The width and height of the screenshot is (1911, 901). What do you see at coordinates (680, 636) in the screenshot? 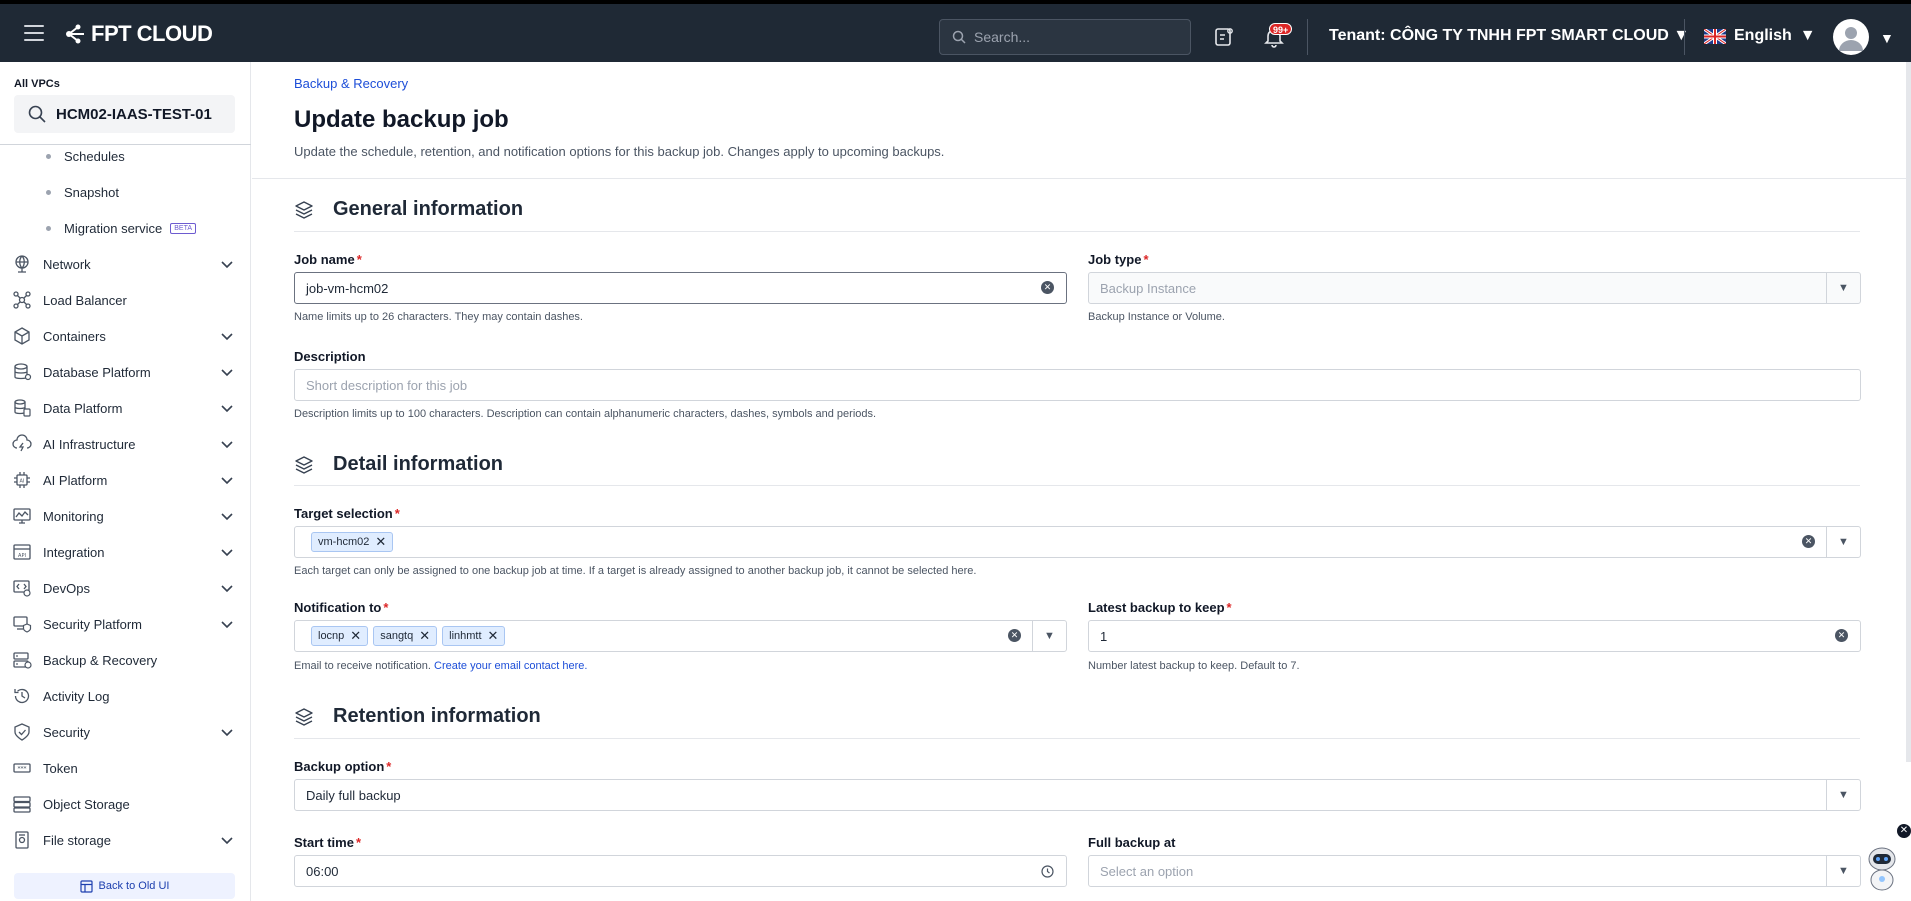
I see `notification-select: locnp ✕ sangtq ✕ linhmtt ✕ ✕ ▼` at bounding box center [680, 636].